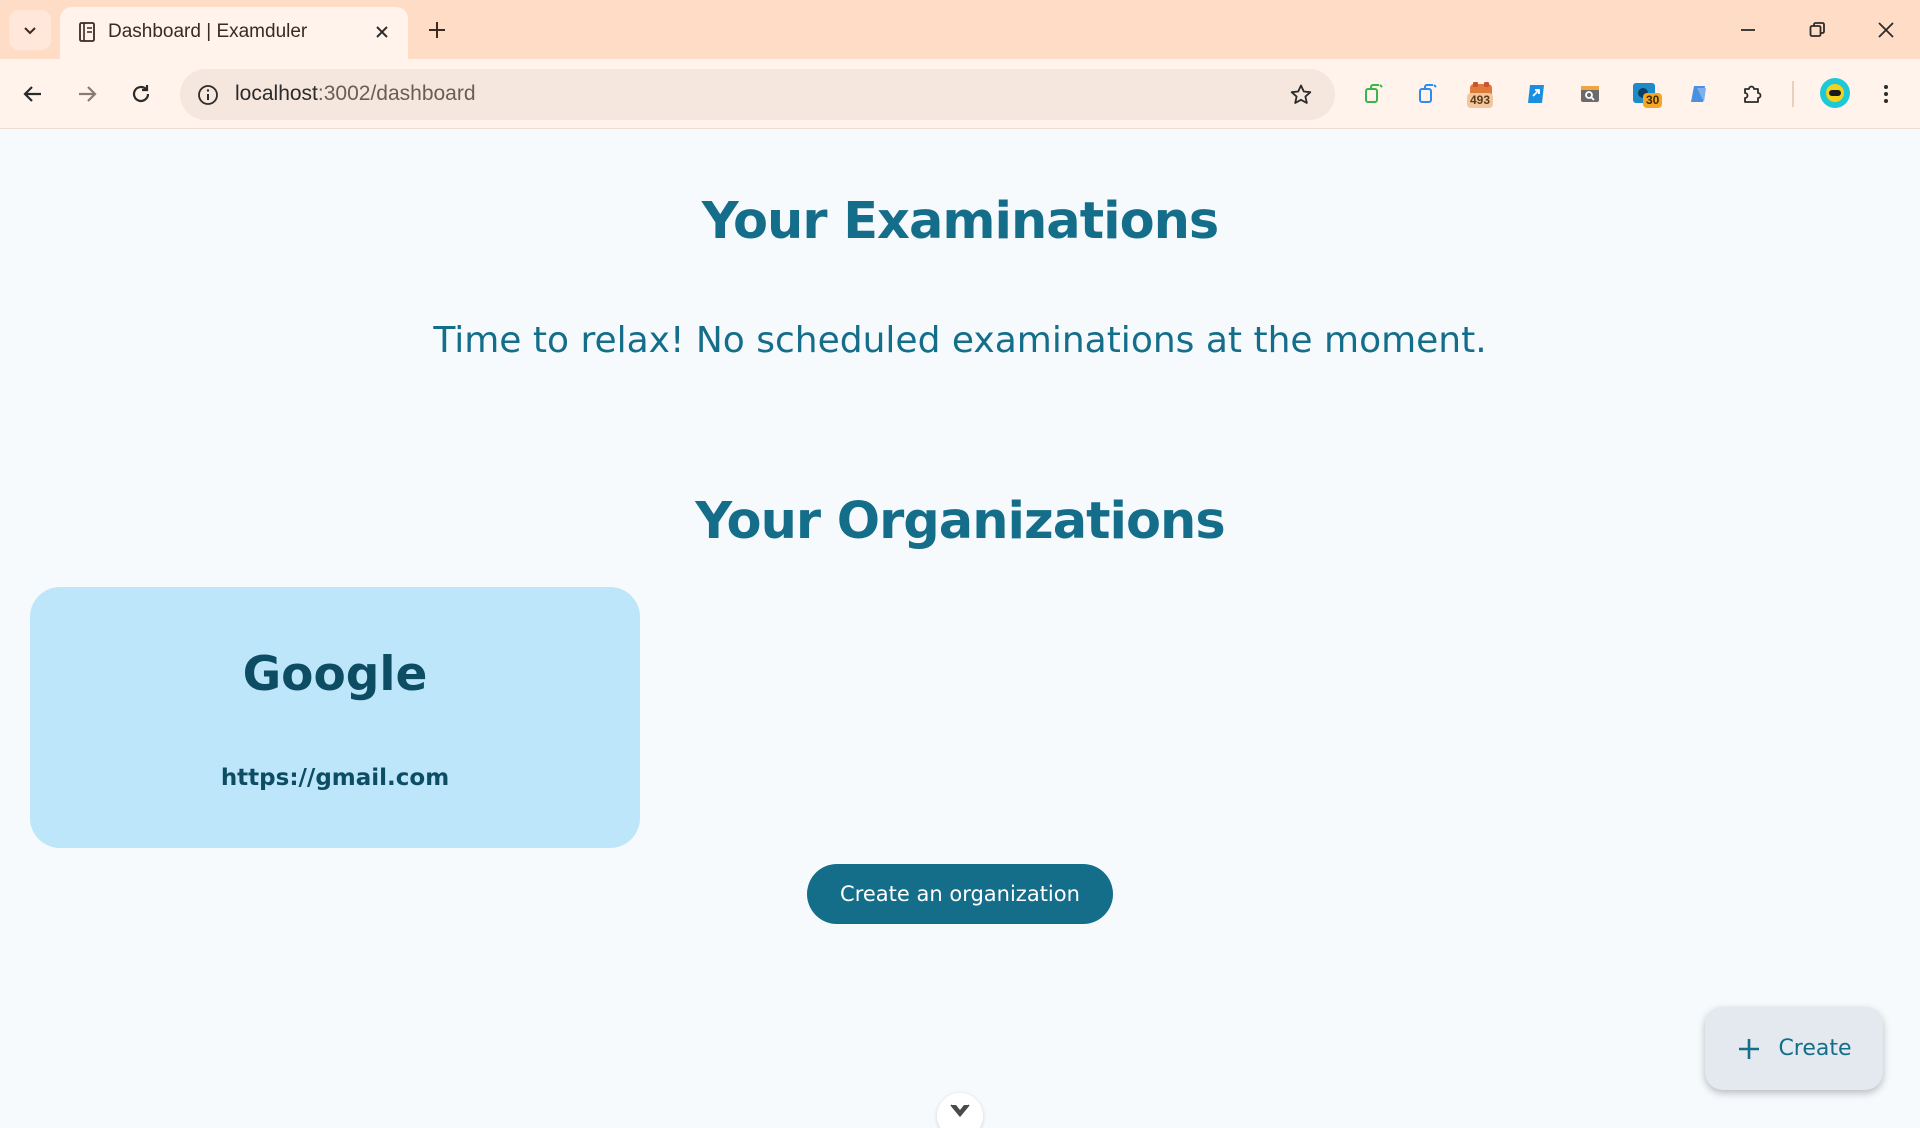  I want to click on arrow-right-icon, so click(88, 94).